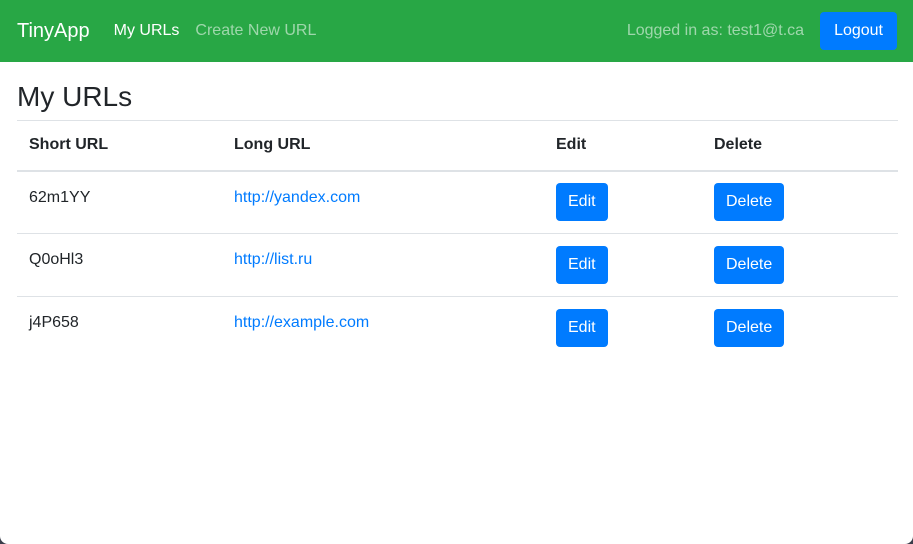 The height and width of the screenshot is (544, 913). What do you see at coordinates (119, 202) in the screenshot?
I see `short-url-cell: 62m1YY` at bounding box center [119, 202].